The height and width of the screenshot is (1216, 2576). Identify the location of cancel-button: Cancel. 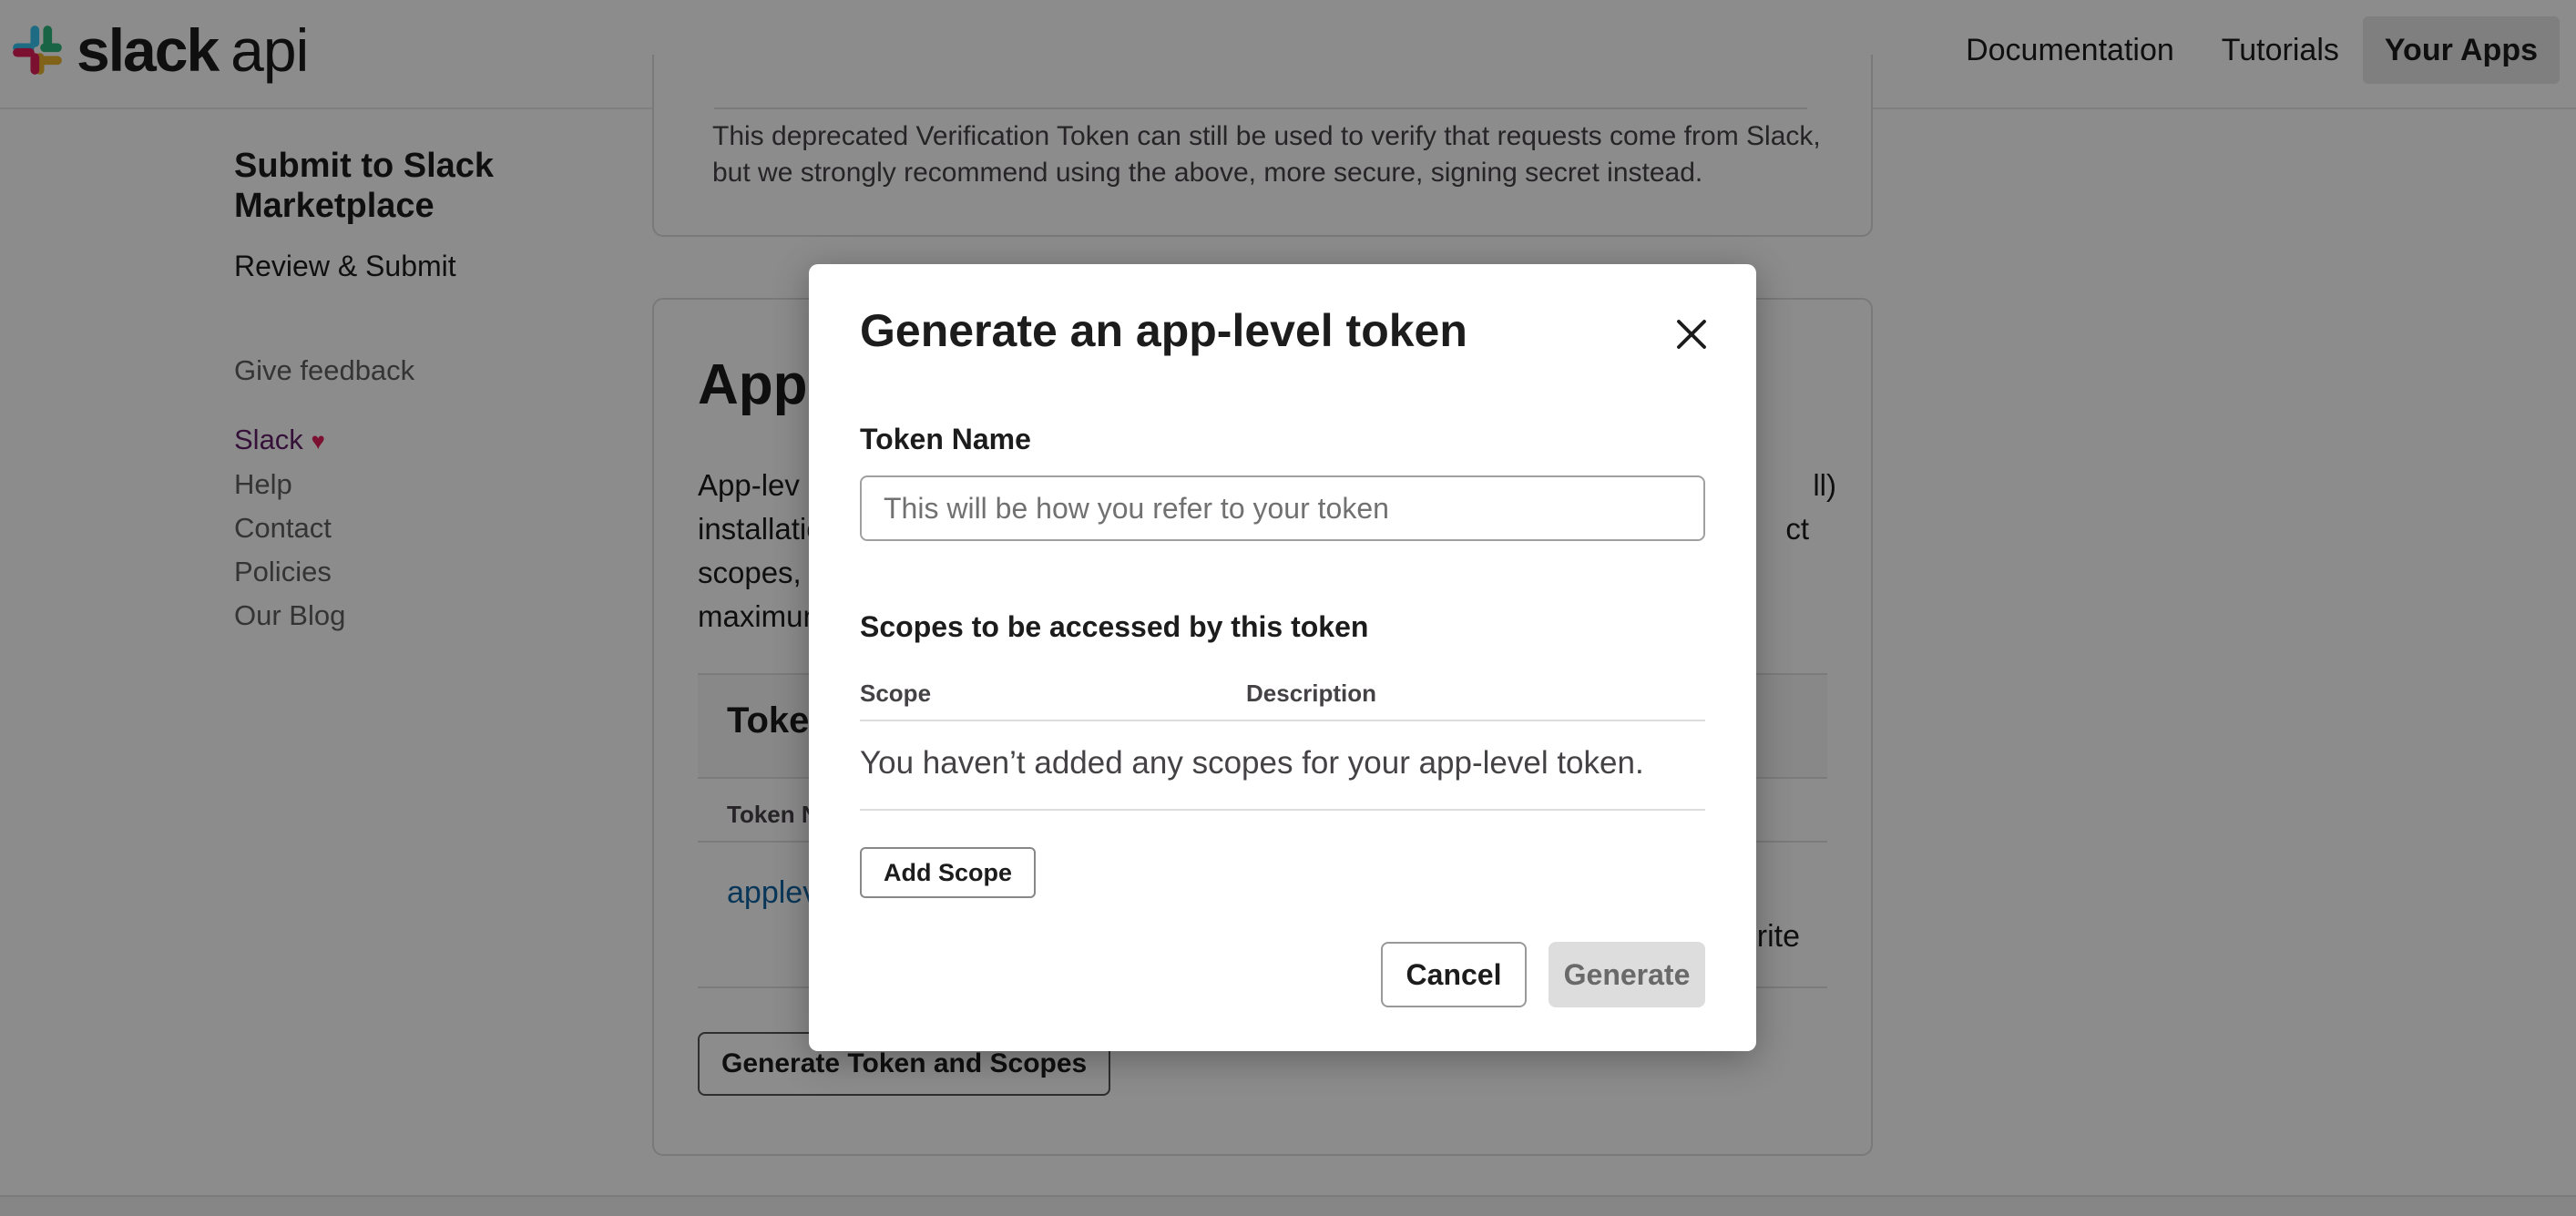
(1454, 974).